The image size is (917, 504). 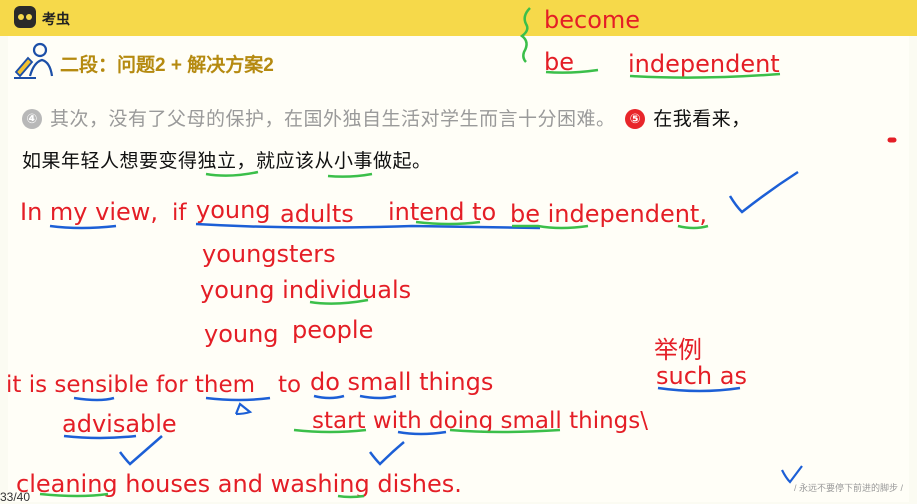 What do you see at coordinates (131, 385) in the screenshot?
I see `note-it-is-sensible: it is sensible for them` at bounding box center [131, 385].